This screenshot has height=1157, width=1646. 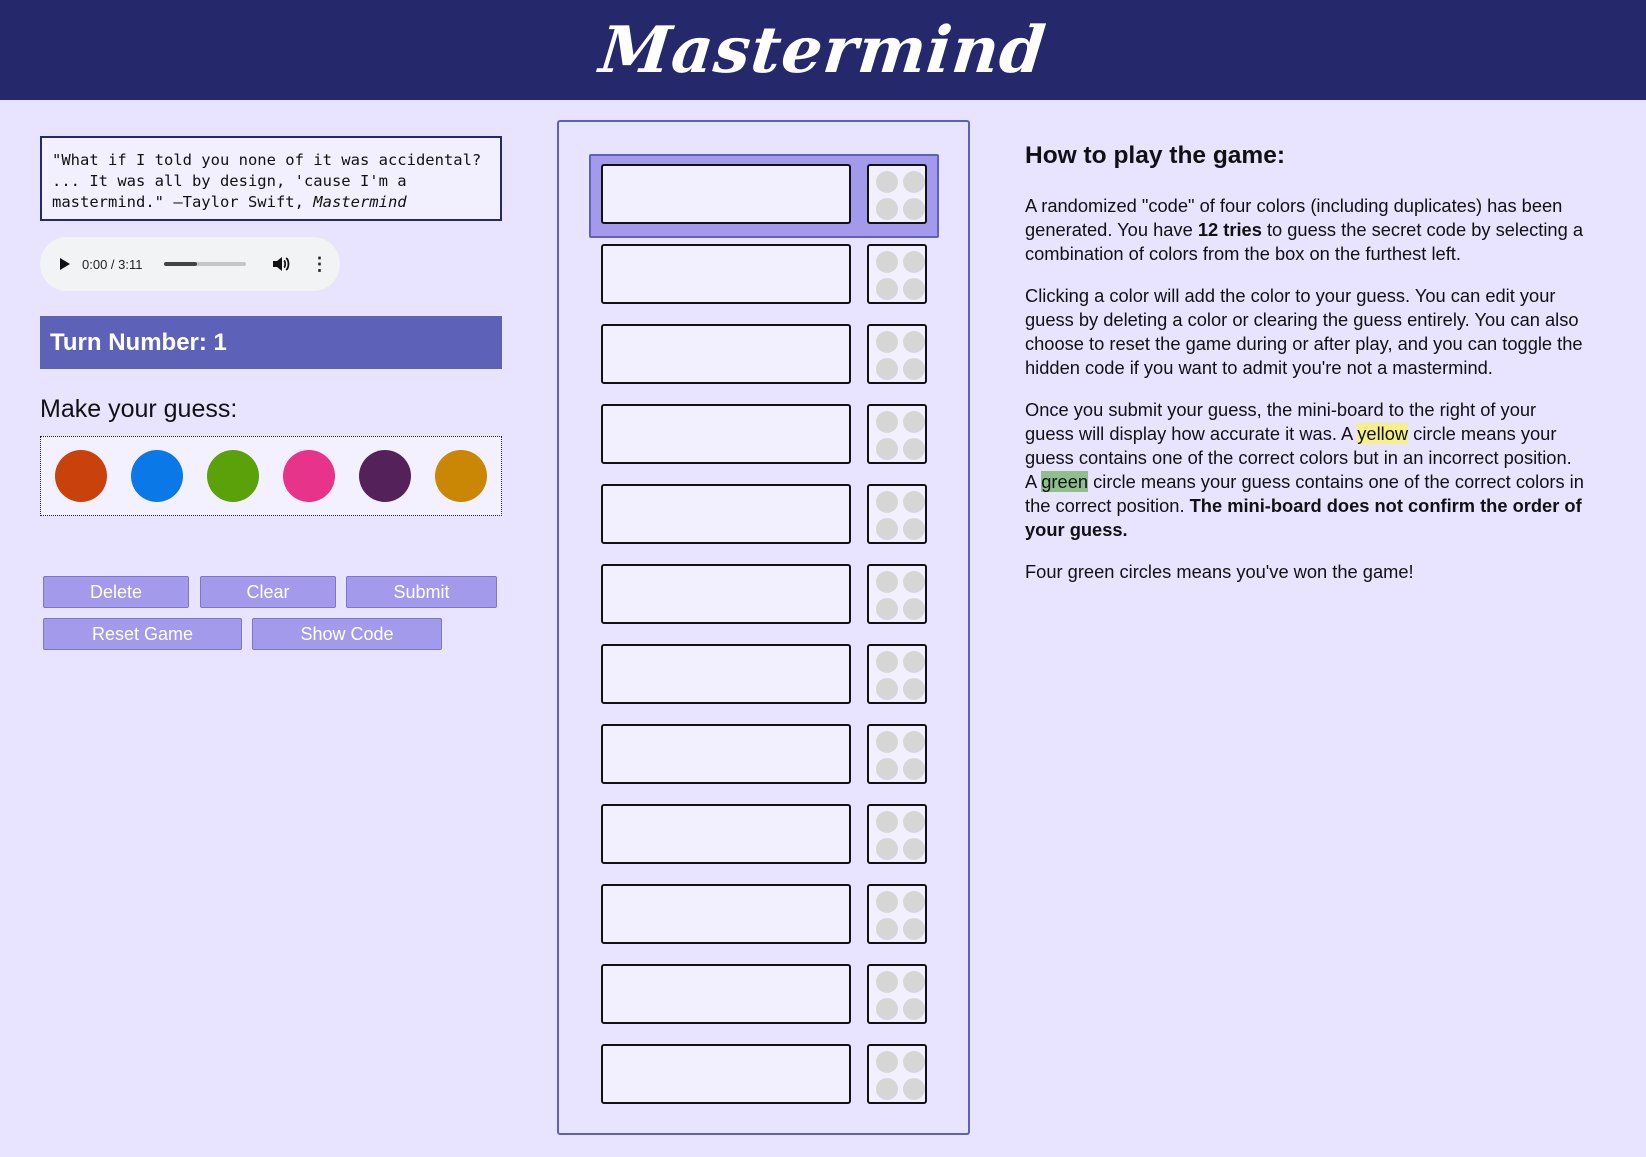 What do you see at coordinates (271, 342) in the screenshot?
I see `turn-number-banner: Turn Number: 1` at bounding box center [271, 342].